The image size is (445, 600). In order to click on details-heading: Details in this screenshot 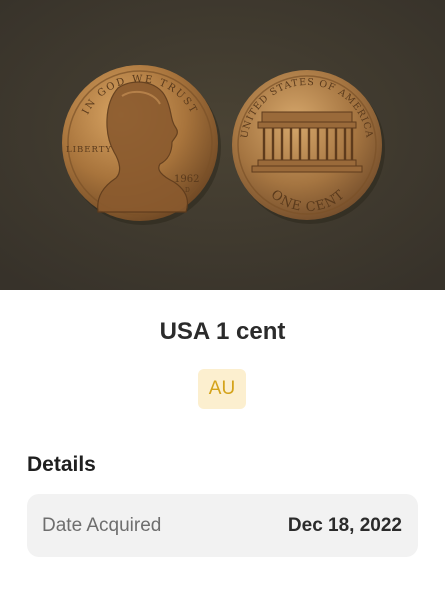, I will do `click(61, 464)`.